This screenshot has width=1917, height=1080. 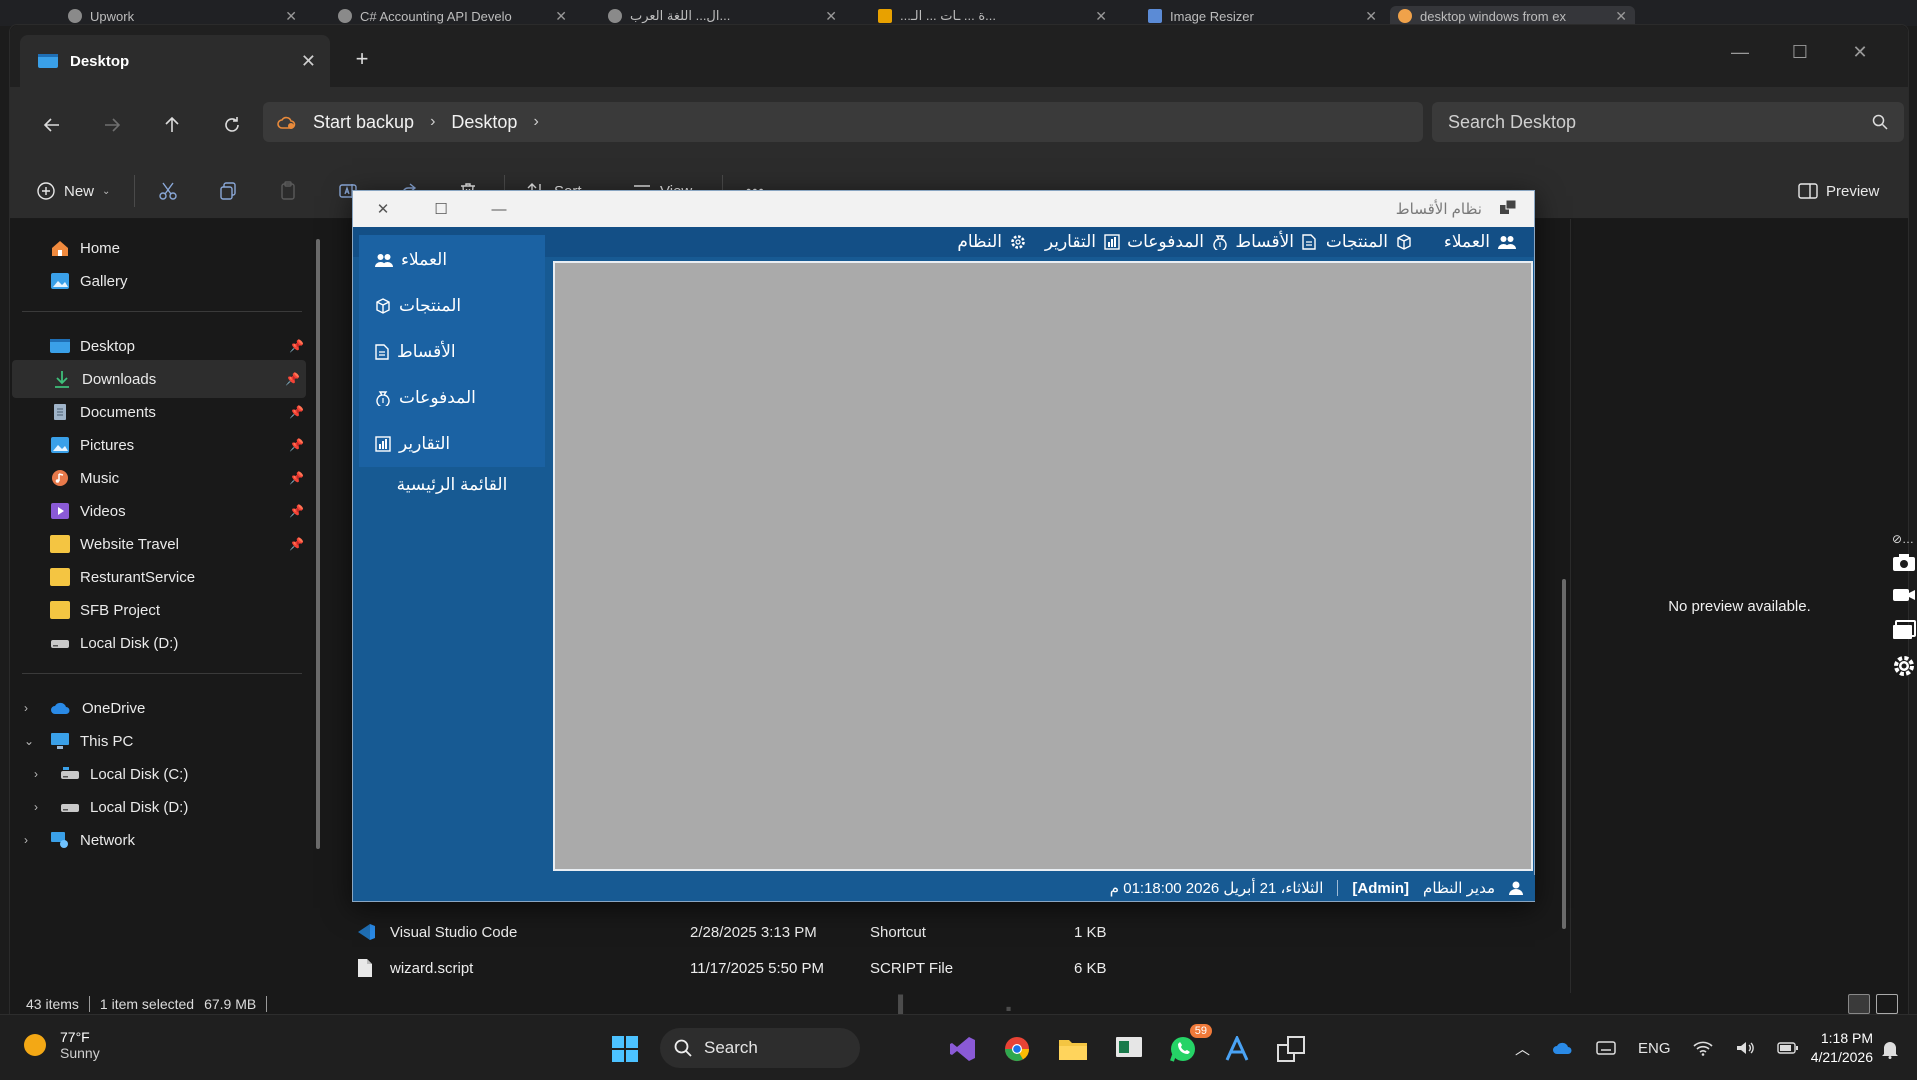 I want to click on browser-tab-active: desktop windows from ex ✕, so click(x=1512, y=16).